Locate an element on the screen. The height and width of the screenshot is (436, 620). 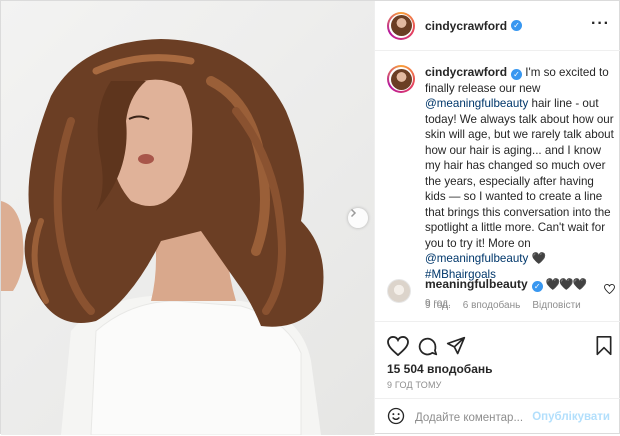
post-actions: 15 504 вподобань 9 год тому Опублікувати is located at coordinates (497, 378).